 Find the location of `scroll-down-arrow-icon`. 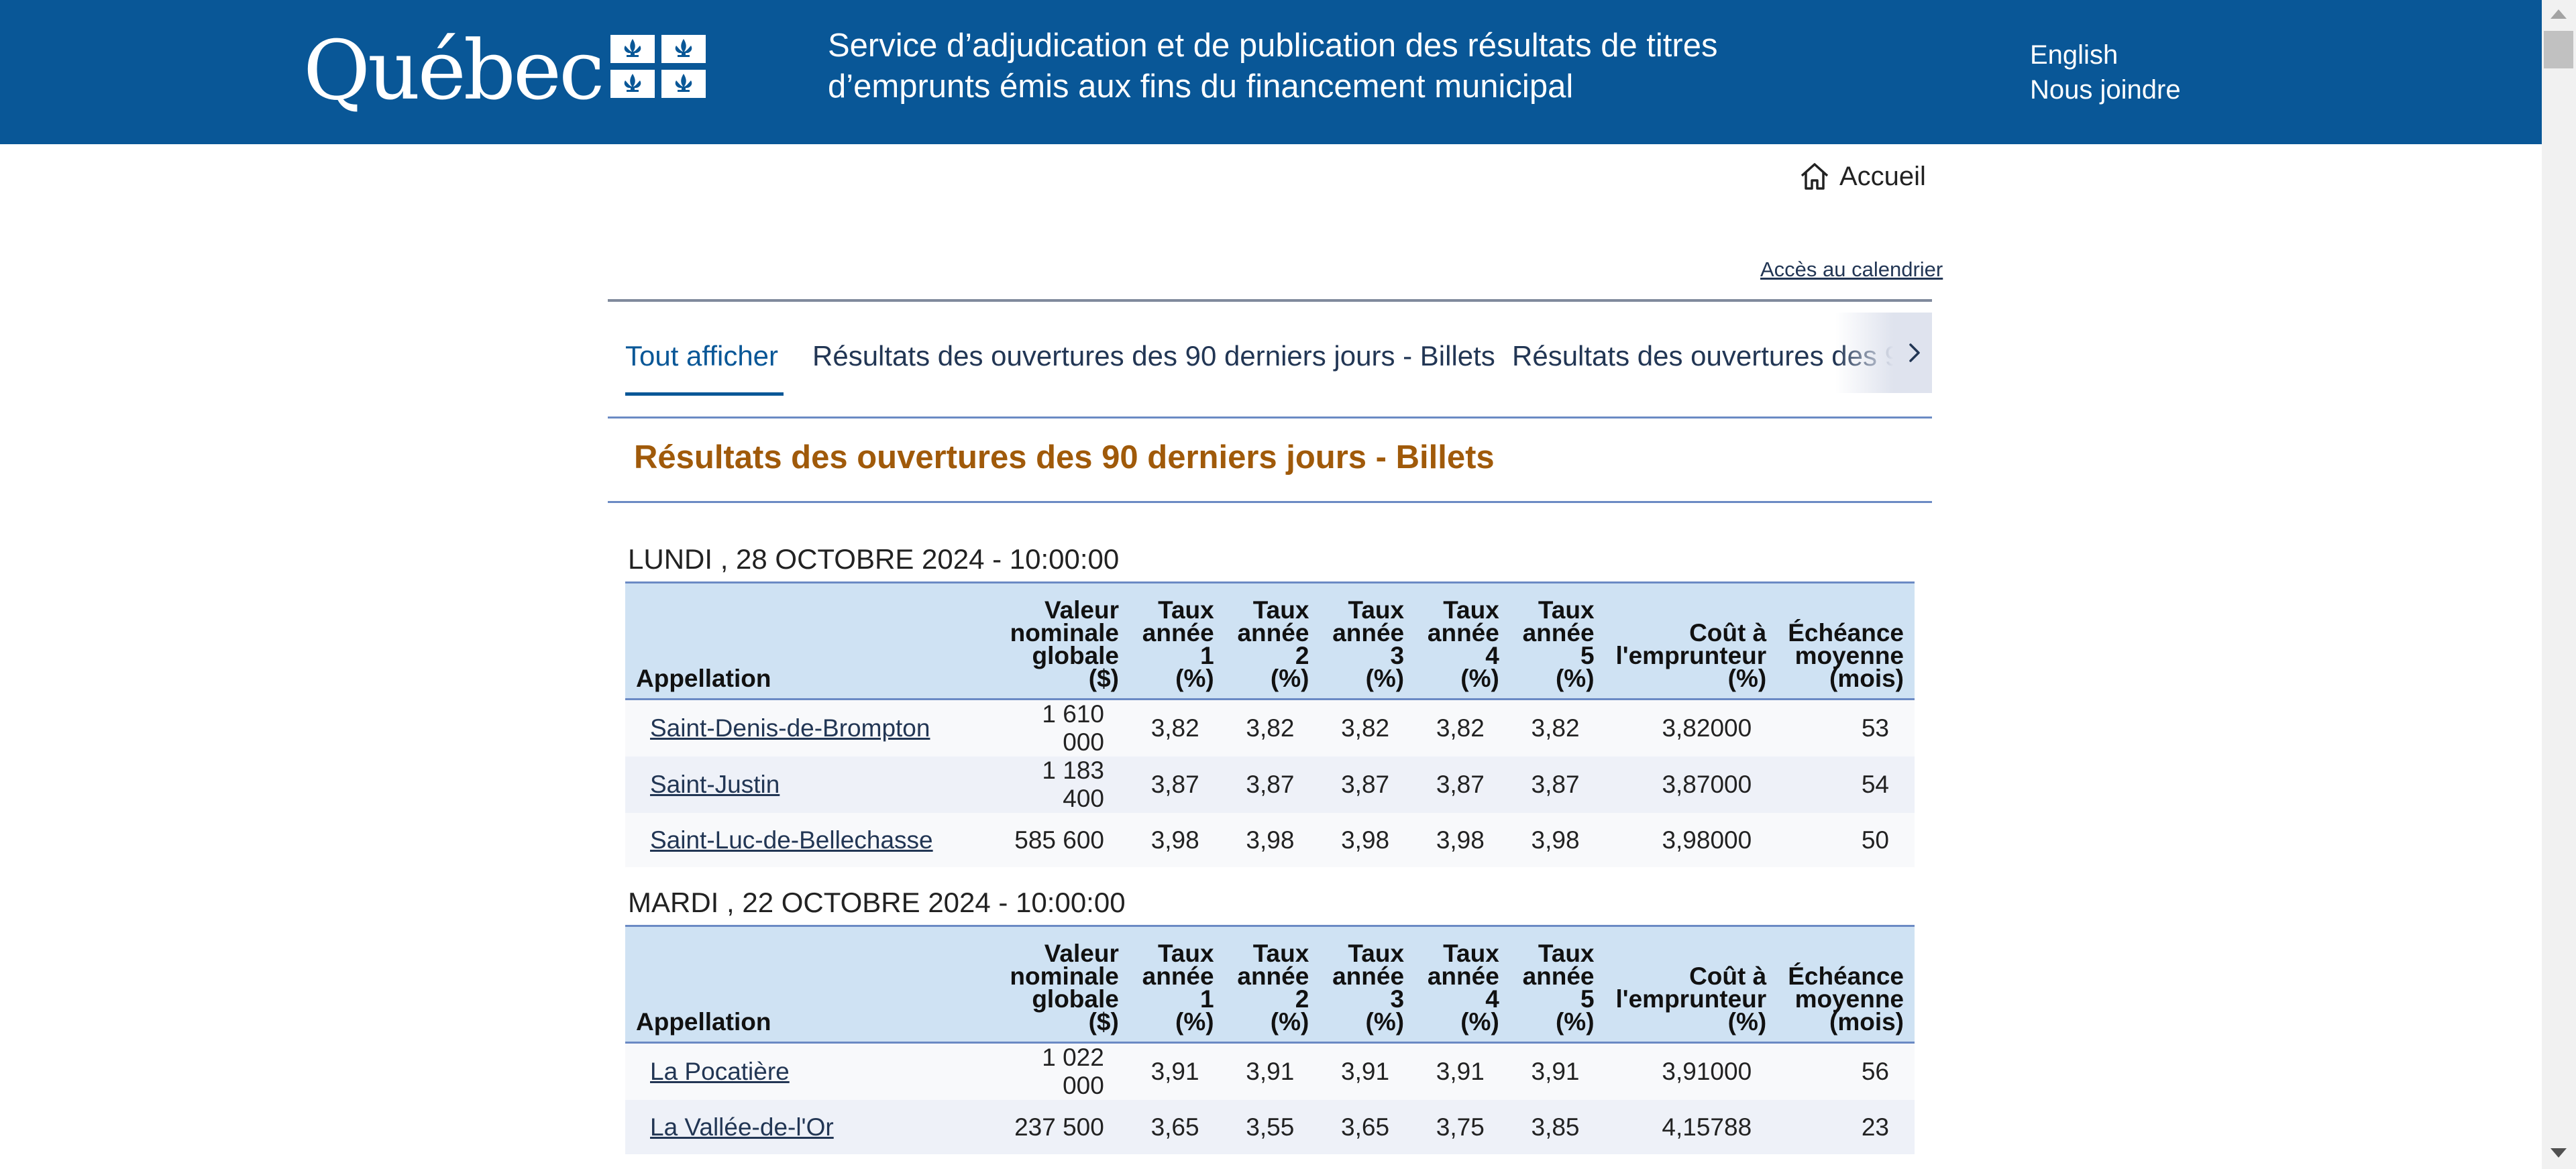

scroll-down-arrow-icon is located at coordinates (2559, 1153).